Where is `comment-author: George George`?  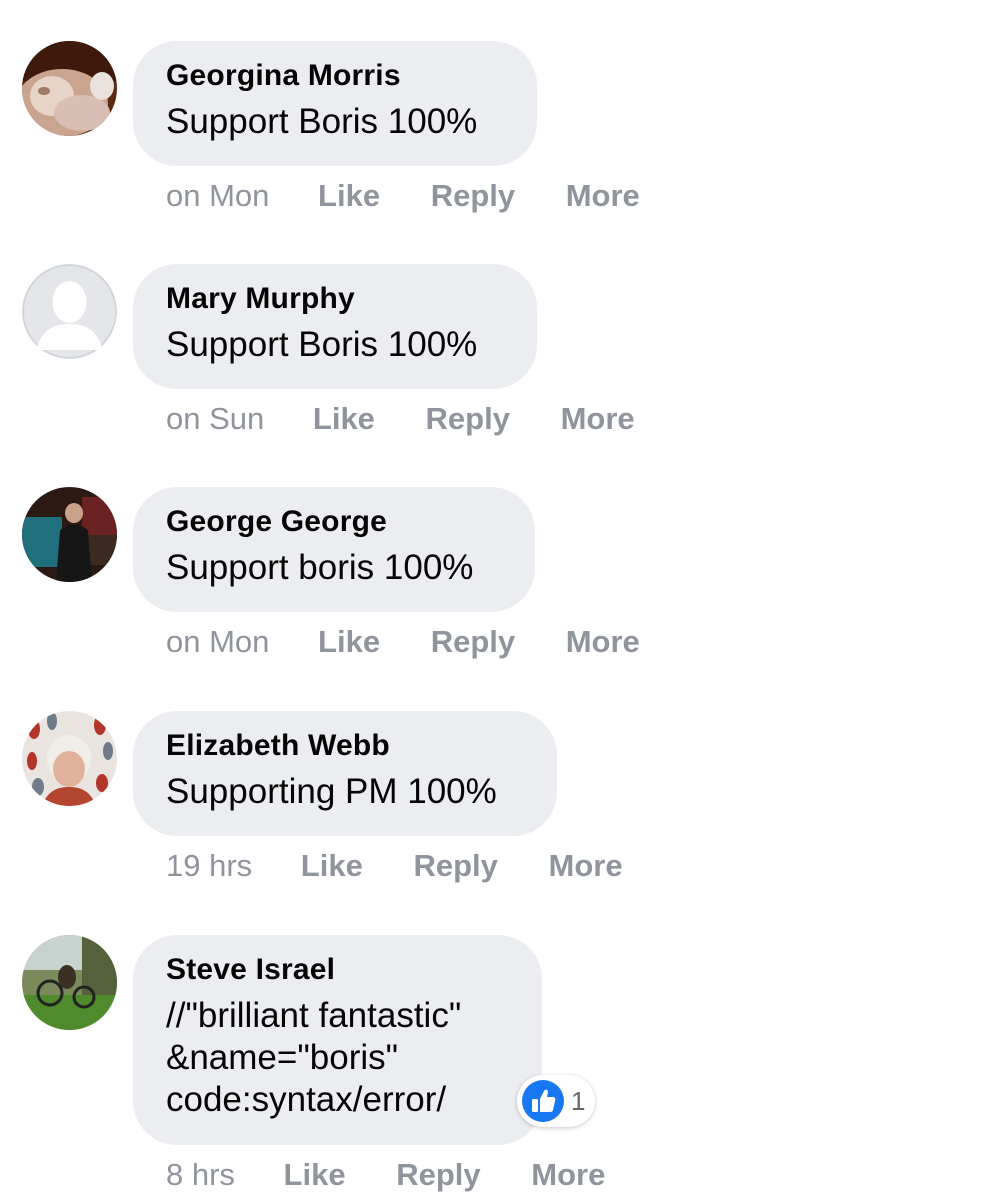 comment-author: George George is located at coordinates (334, 522).